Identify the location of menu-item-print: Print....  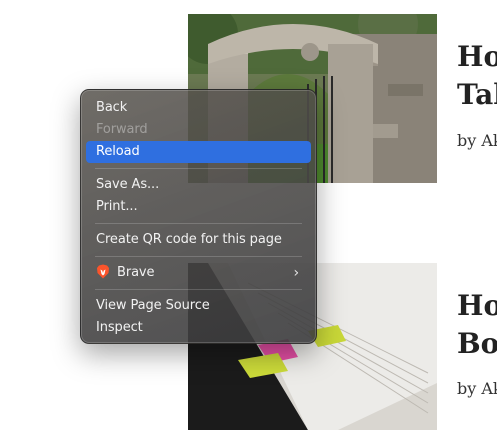
(198, 207).